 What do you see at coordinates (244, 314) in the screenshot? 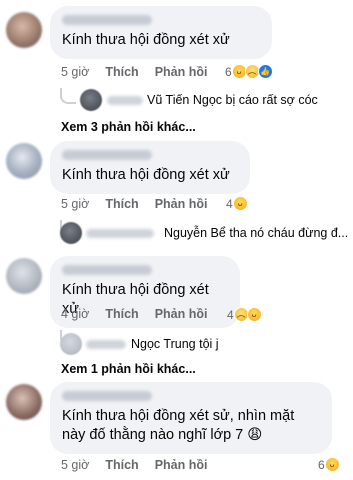
I see `reaction-summary: 4 ︵ ᴗ` at bounding box center [244, 314].